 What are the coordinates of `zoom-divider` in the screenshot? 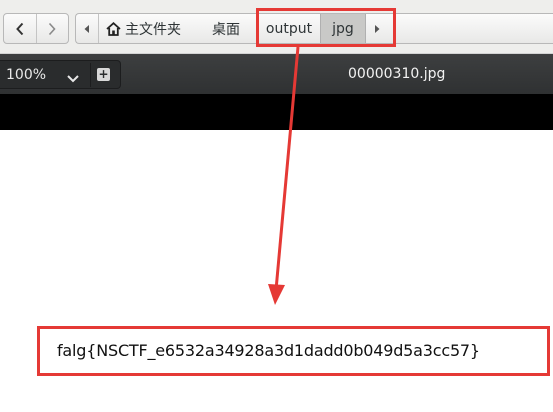 It's located at (90, 75).